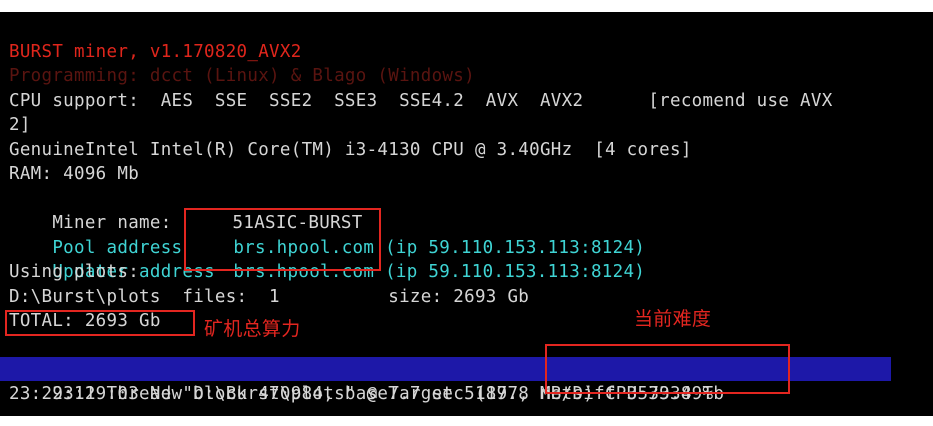 The image size is (933, 426). What do you see at coordinates (20, 125) in the screenshot?
I see `cpu-support-wrap: 2]` at bounding box center [20, 125].